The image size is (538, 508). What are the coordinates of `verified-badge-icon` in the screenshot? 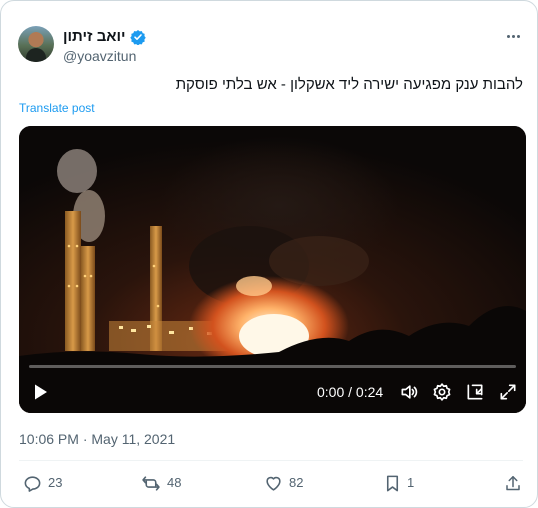 It's located at (137, 37).